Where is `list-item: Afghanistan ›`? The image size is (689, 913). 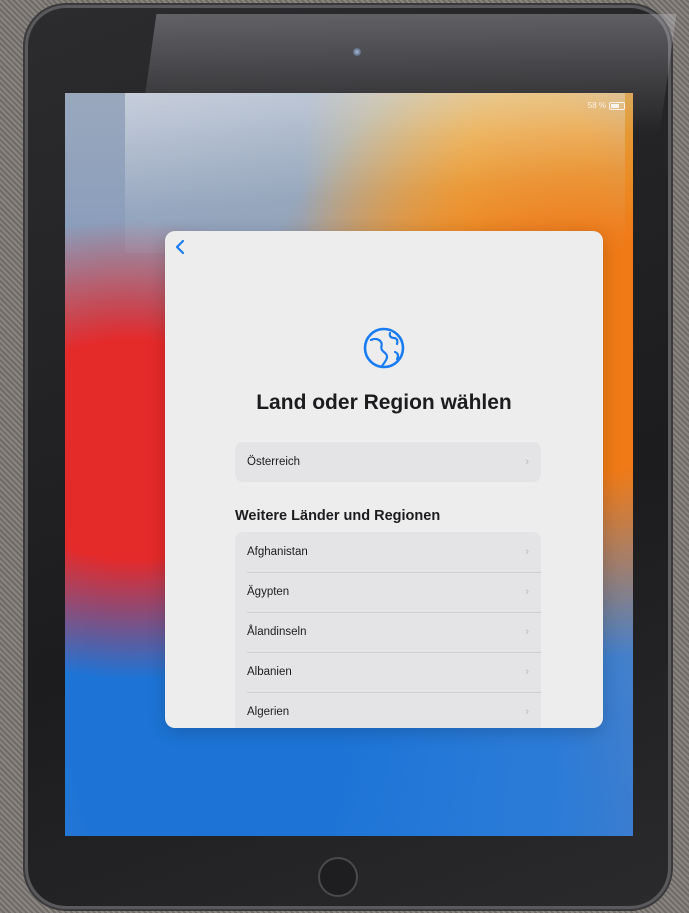 list-item: Afghanistan › is located at coordinates (388, 552).